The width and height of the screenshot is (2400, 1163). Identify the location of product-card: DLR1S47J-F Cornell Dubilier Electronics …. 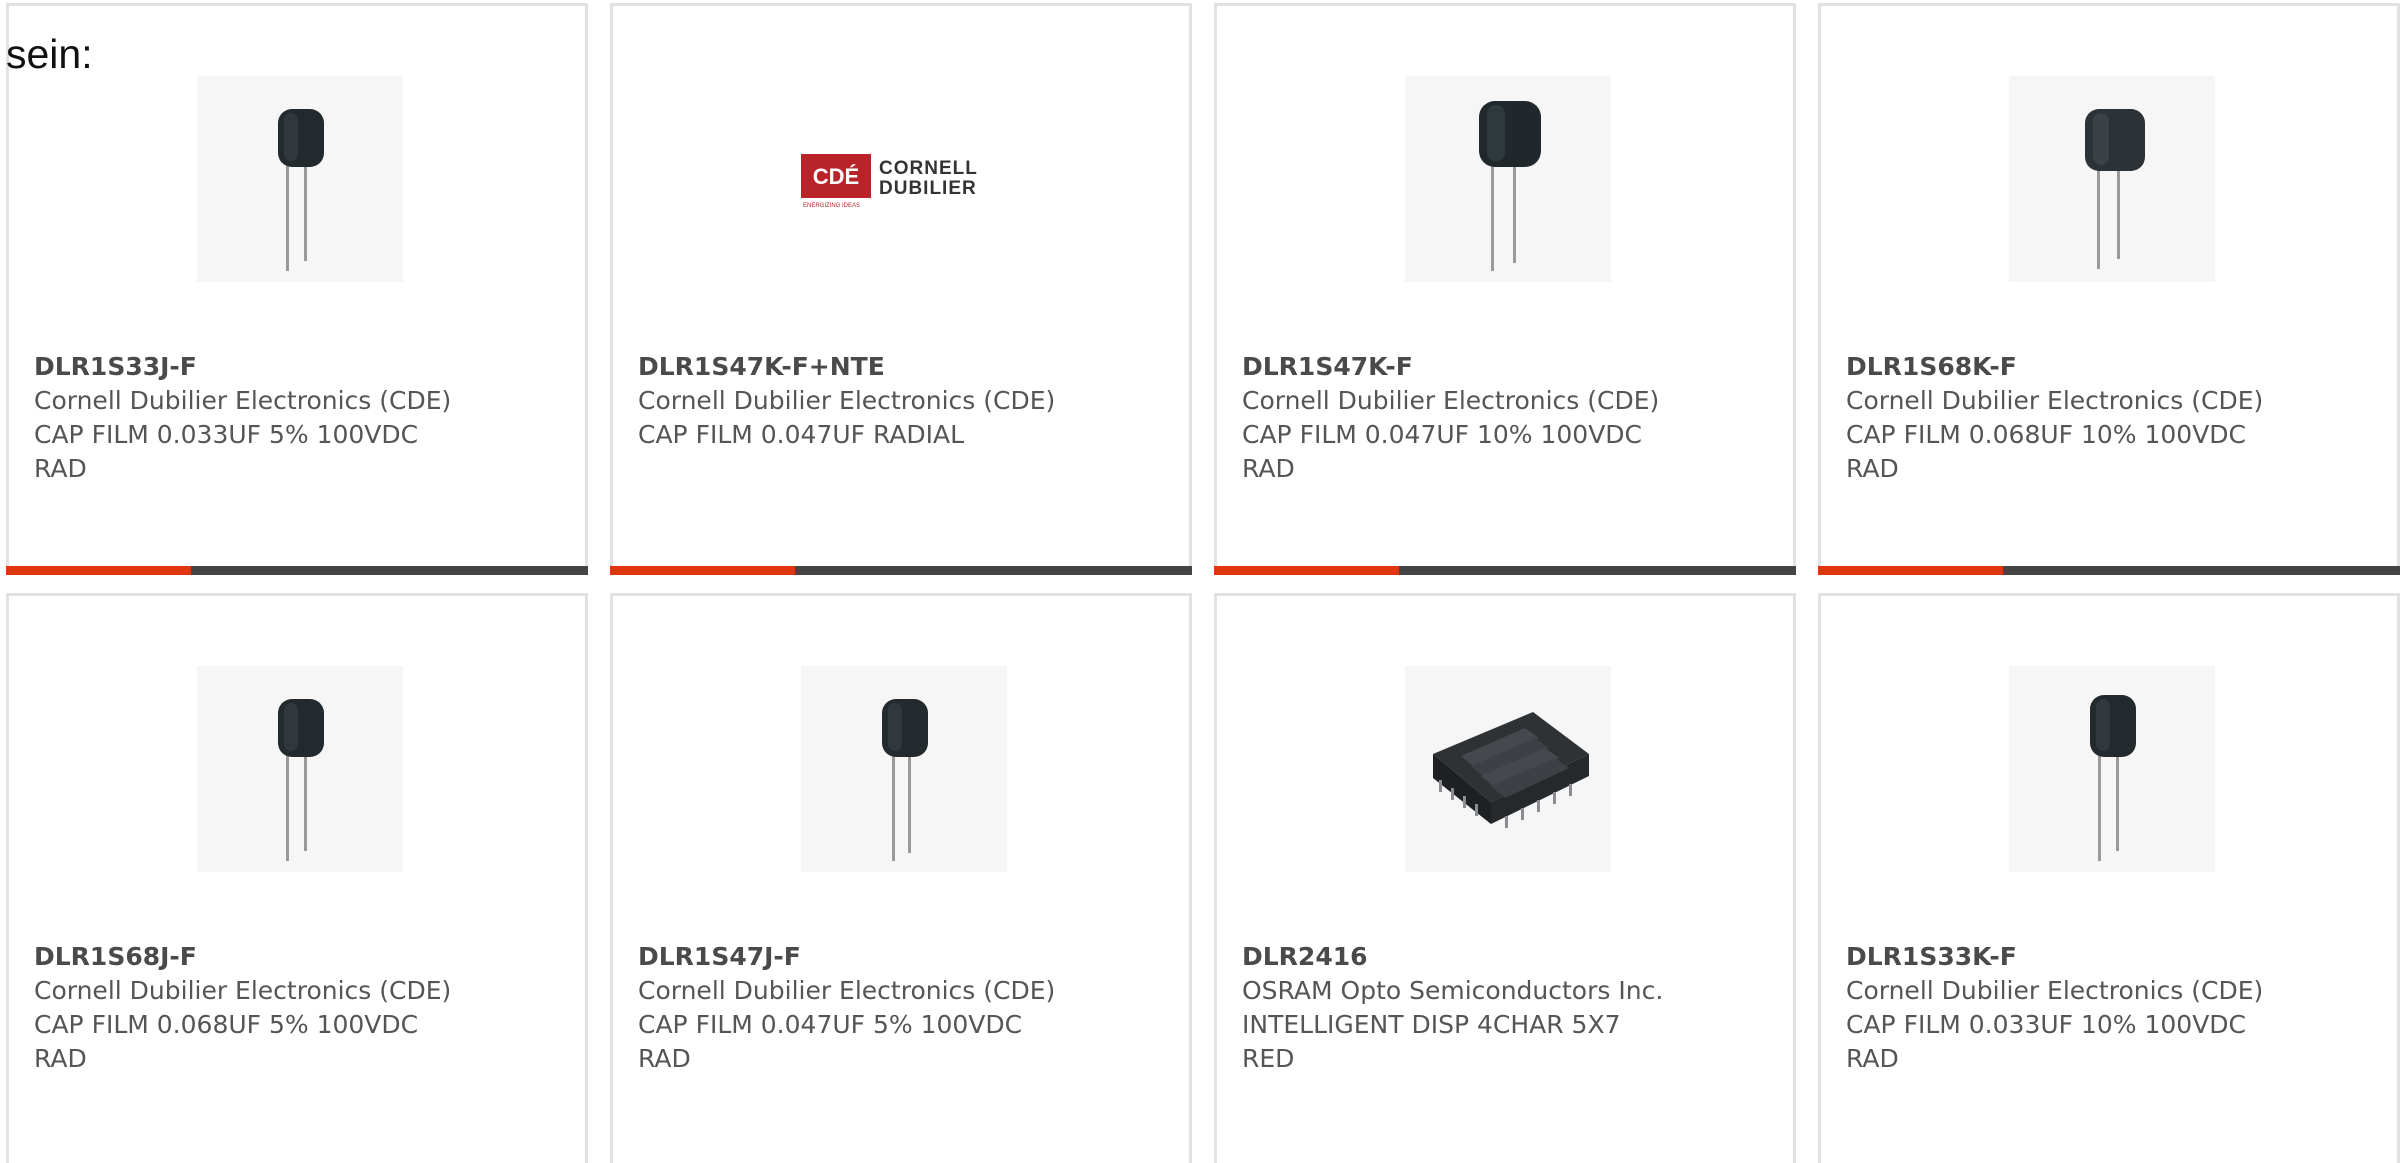
(901, 878).